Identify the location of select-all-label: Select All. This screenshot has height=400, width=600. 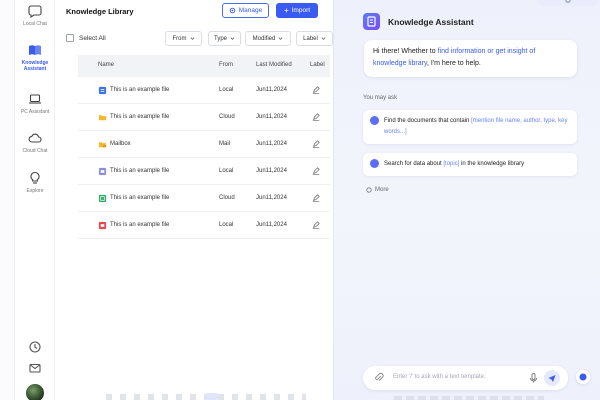
(92, 38).